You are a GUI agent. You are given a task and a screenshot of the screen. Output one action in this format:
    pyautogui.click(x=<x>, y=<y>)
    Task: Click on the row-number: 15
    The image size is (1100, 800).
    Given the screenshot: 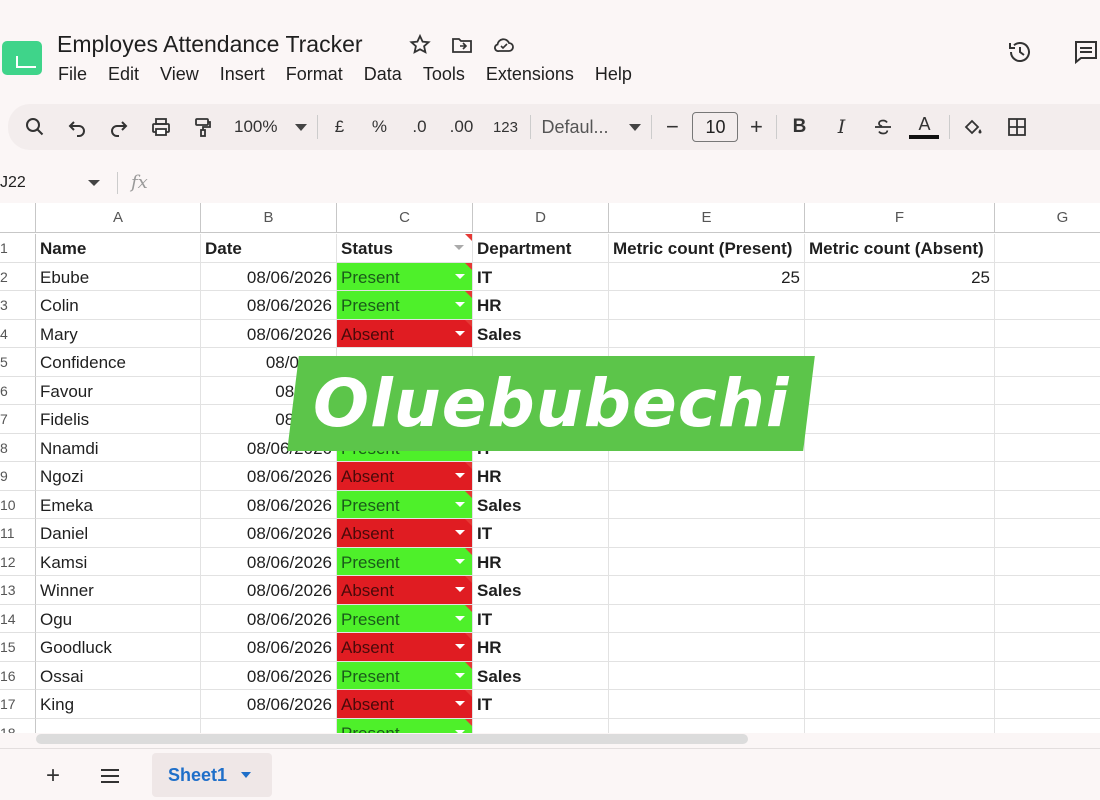 What is the action you would take?
    pyautogui.click(x=18, y=647)
    